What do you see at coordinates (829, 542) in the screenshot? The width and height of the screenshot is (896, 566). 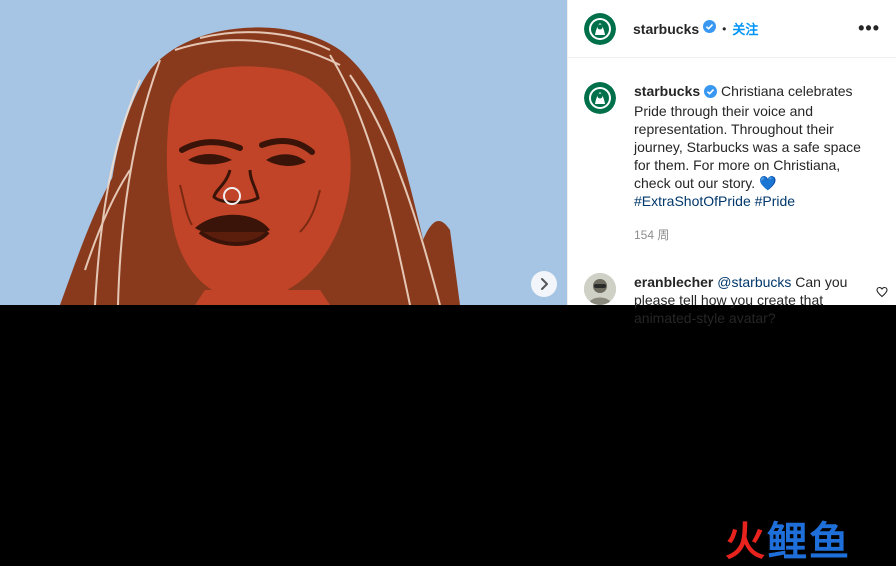 I see `watermark-char: 鱼` at bounding box center [829, 542].